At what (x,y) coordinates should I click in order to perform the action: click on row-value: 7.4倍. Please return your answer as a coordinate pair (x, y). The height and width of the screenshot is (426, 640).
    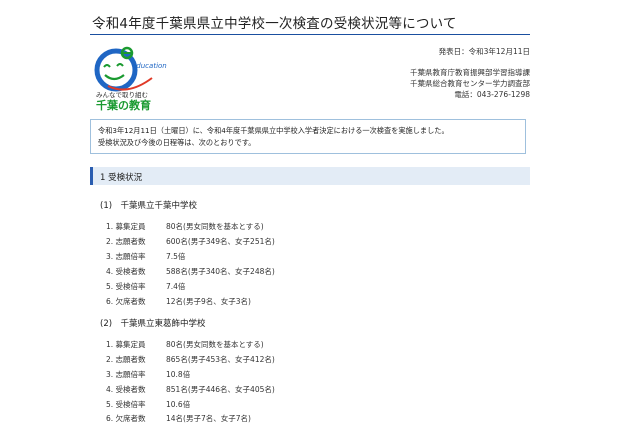
    Looking at the image, I should click on (176, 286).